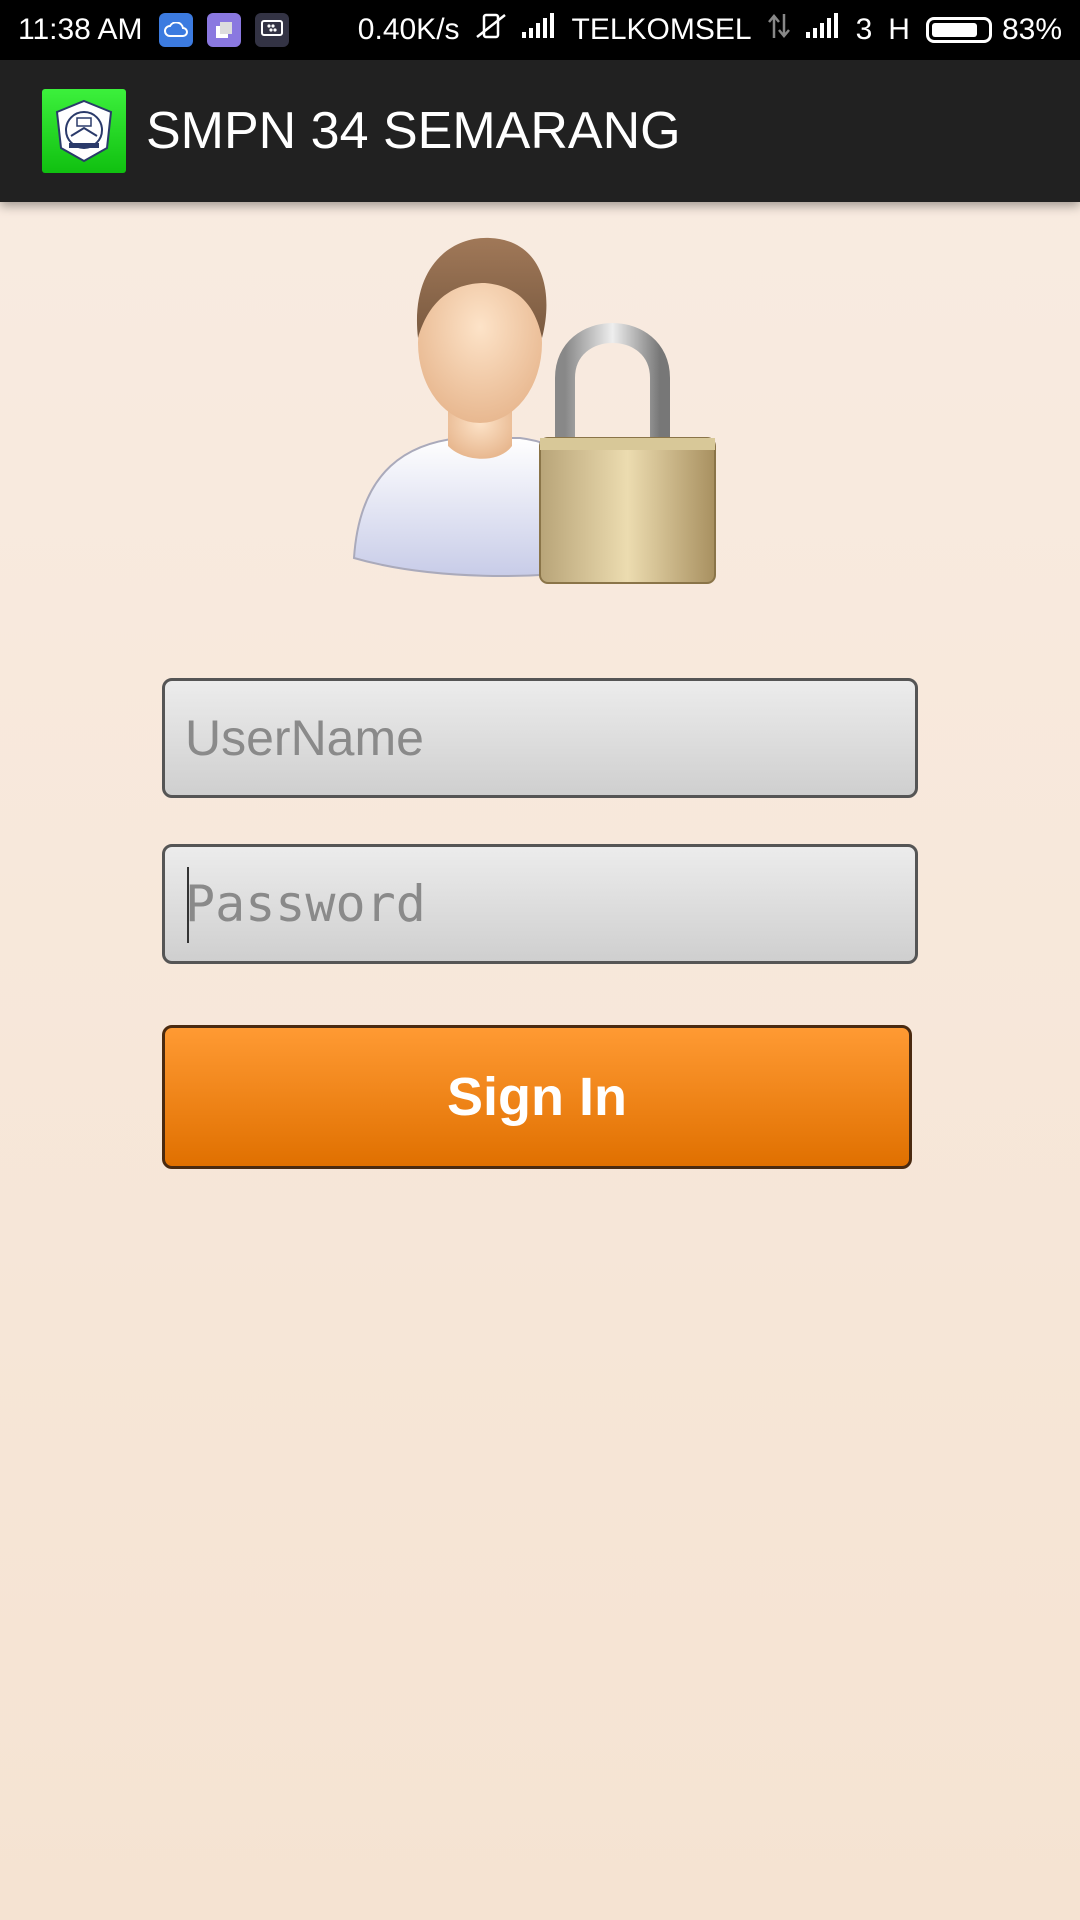 The height and width of the screenshot is (1920, 1080). I want to click on vibrate-off-icon, so click(491, 30).